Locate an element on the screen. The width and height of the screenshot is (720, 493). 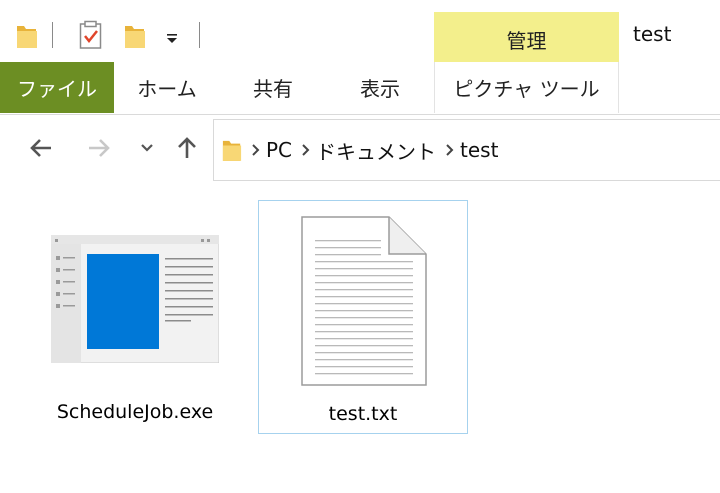
address-folder-icon is located at coordinates (232, 150).